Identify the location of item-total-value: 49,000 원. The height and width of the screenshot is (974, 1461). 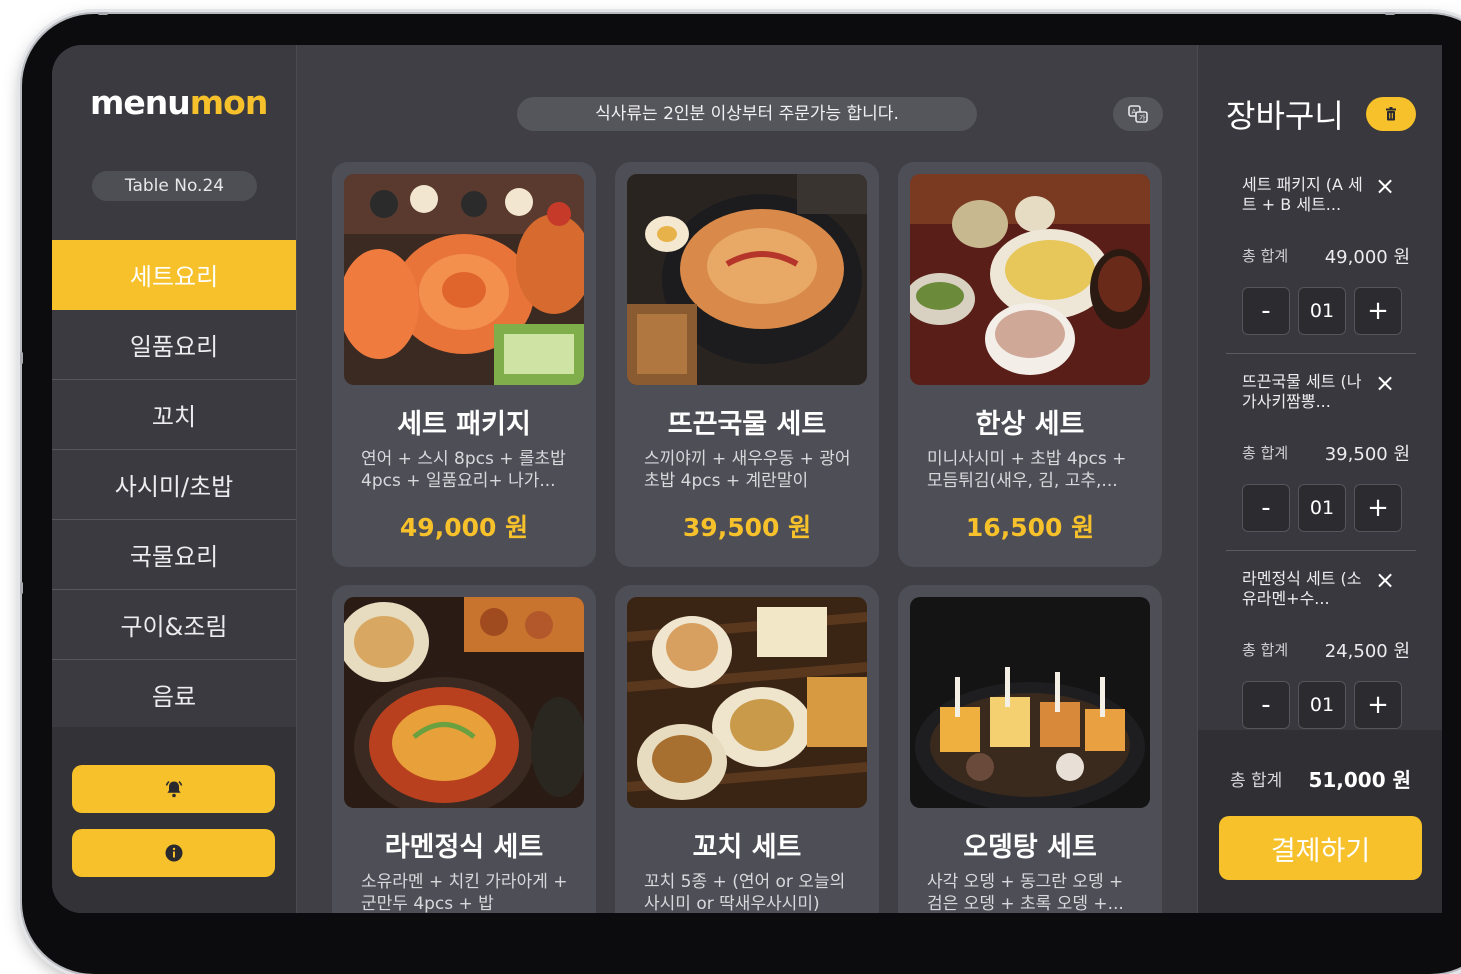
(1367, 257).